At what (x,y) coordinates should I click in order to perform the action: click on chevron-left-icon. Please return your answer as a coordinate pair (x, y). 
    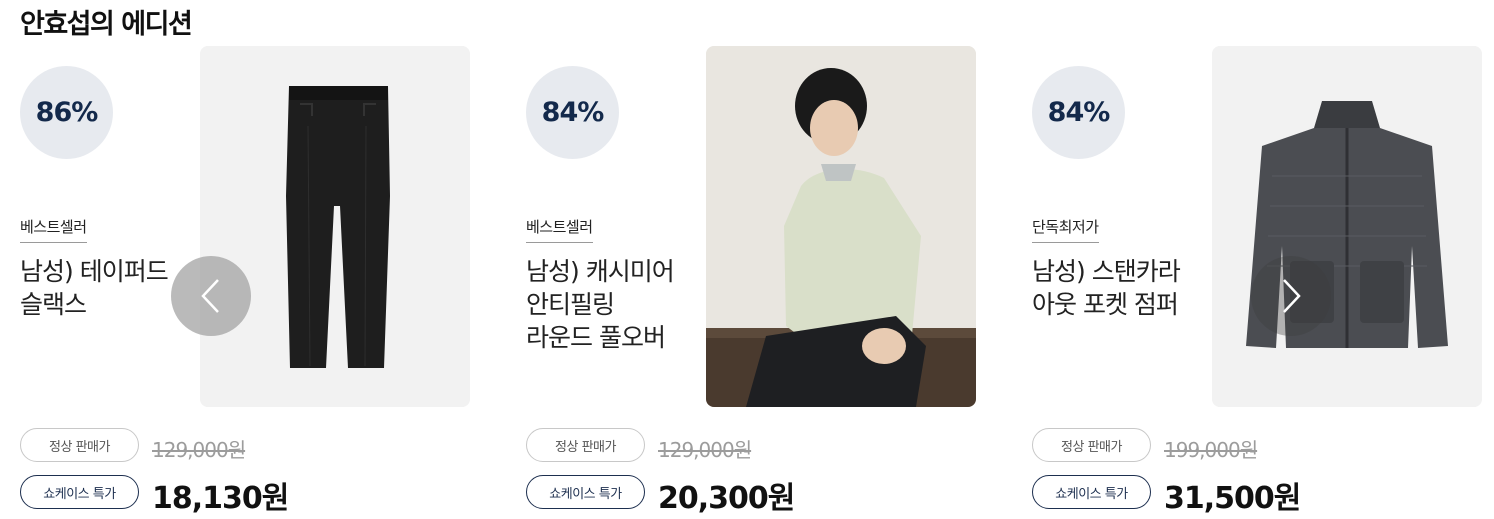
    Looking at the image, I should click on (210, 296).